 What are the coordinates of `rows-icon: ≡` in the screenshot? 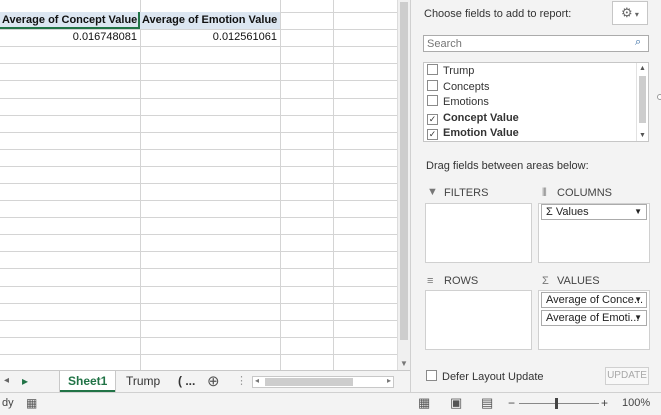 It's located at (430, 281).